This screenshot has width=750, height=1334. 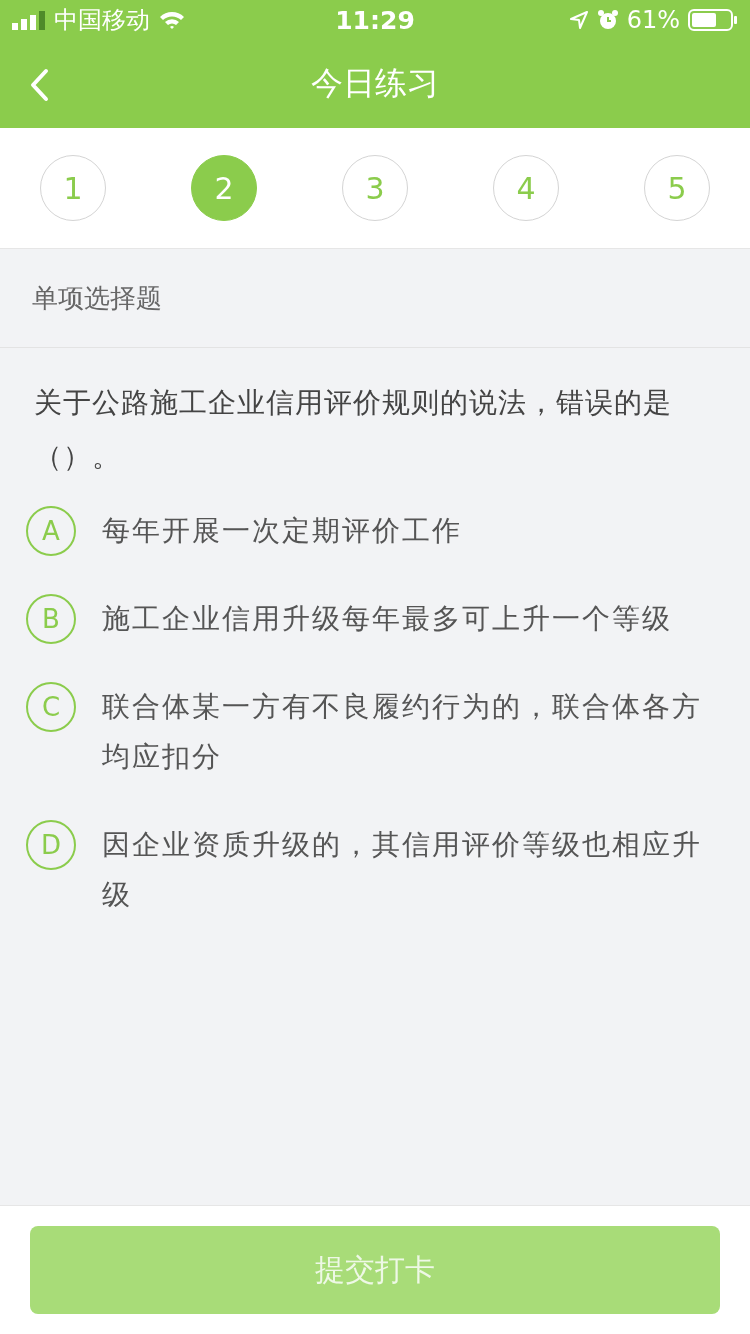 What do you see at coordinates (578, 20) in the screenshot?
I see `location-icon` at bounding box center [578, 20].